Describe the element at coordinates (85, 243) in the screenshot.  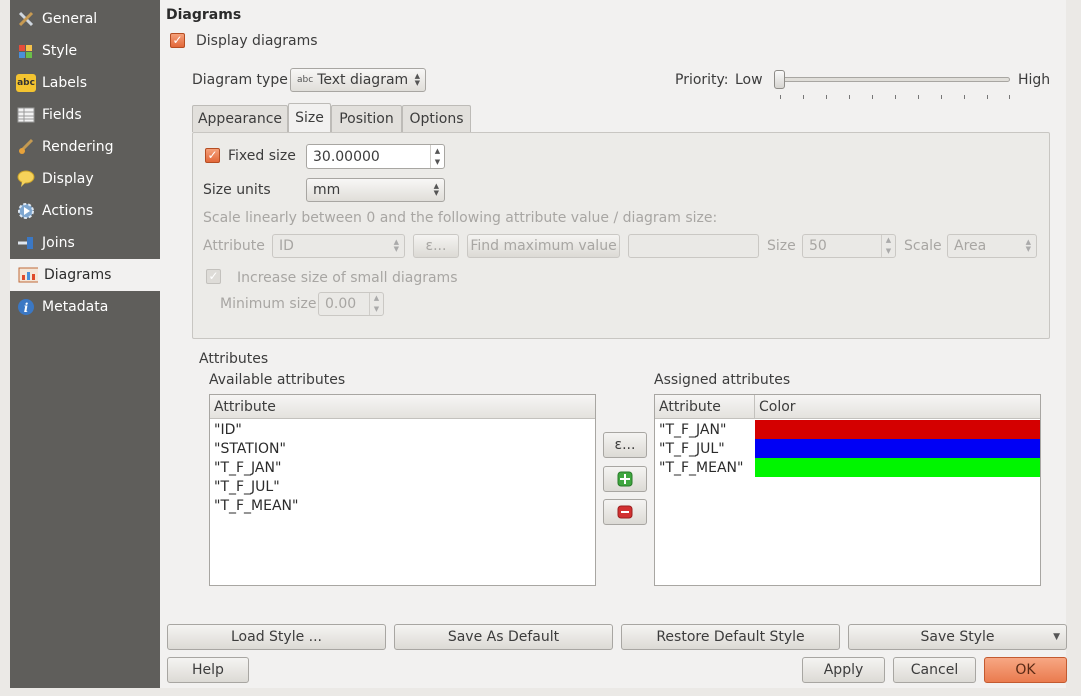
I see `sidebar-item-joins: Joins` at that location.